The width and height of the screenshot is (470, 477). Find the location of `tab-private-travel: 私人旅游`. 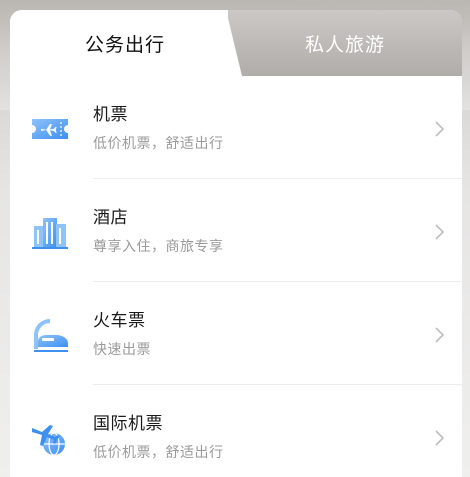

tab-private-travel: 私人旅游 is located at coordinates (345, 43).